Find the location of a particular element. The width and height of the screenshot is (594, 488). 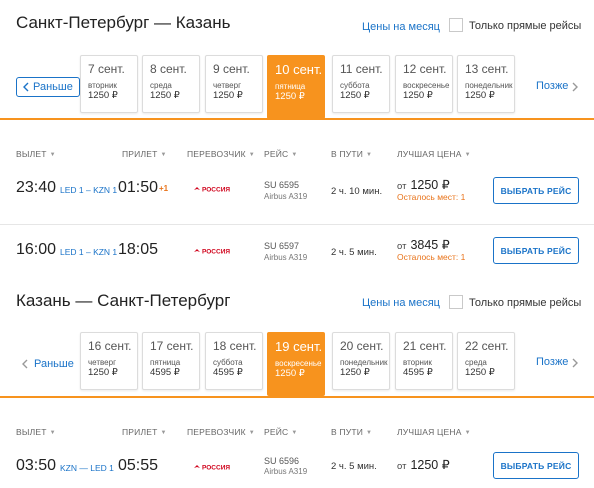

return-date-card: 21 сент. вторник 4595 ₽ is located at coordinates (424, 361).